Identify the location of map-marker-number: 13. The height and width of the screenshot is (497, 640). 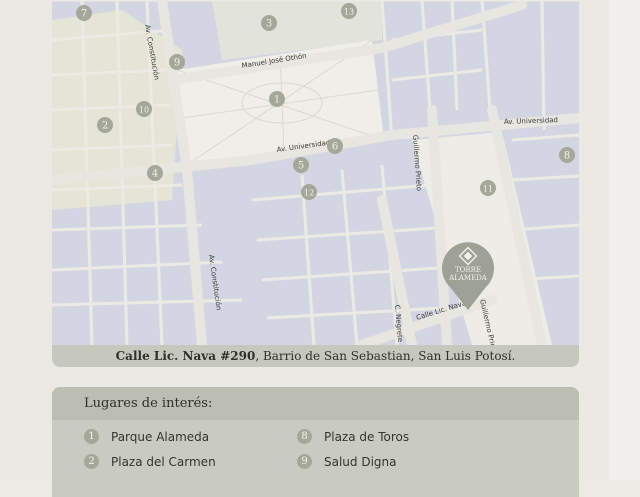
(349, 12).